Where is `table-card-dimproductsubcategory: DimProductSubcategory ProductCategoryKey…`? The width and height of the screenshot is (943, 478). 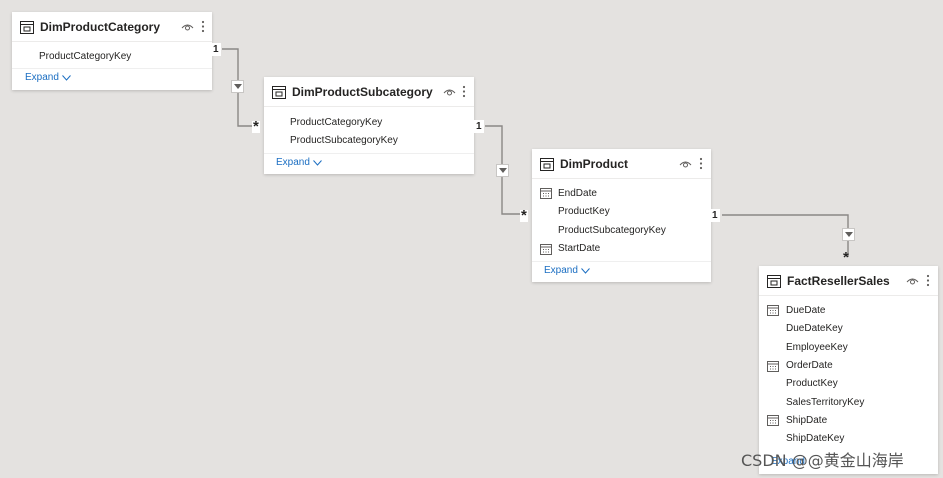 table-card-dimproductsubcategory: DimProductSubcategory ProductCategoryKey… is located at coordinates (369, 125).